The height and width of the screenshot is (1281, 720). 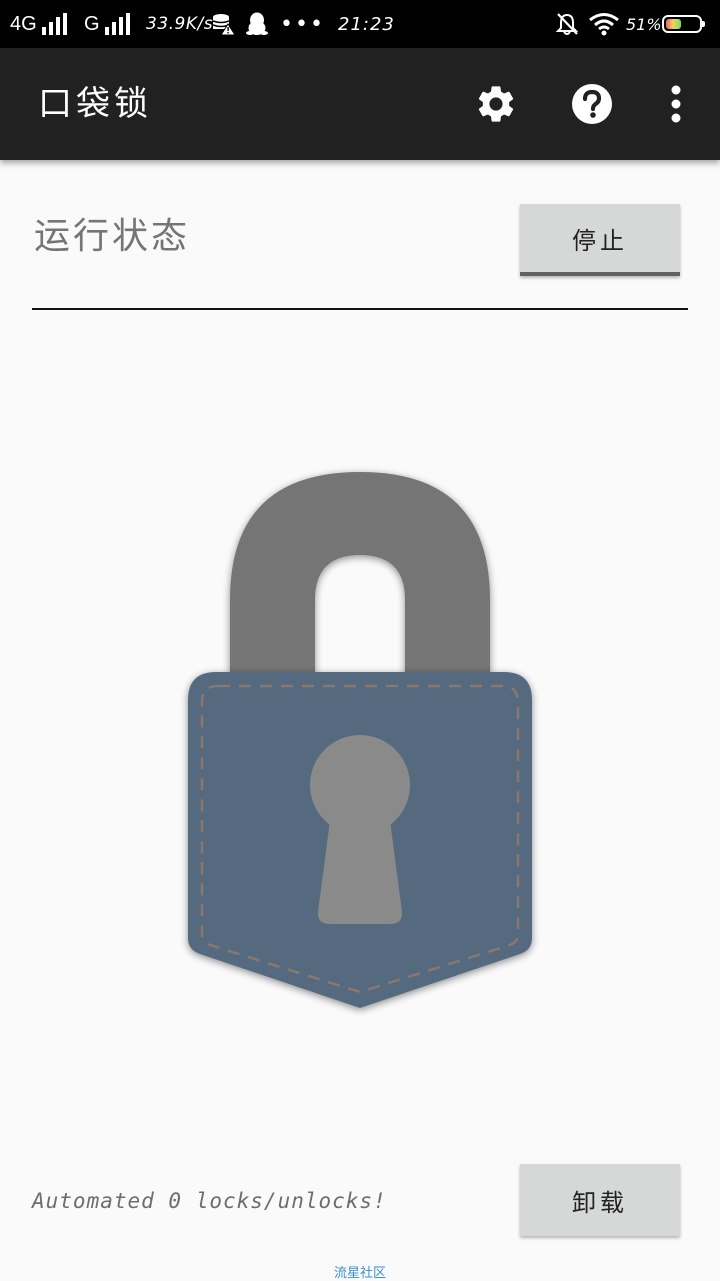 What do you see at coordinates (360, 104) in the screenshot?
I see `app-bar: 口袋锁` at bounding box center [360, 104].